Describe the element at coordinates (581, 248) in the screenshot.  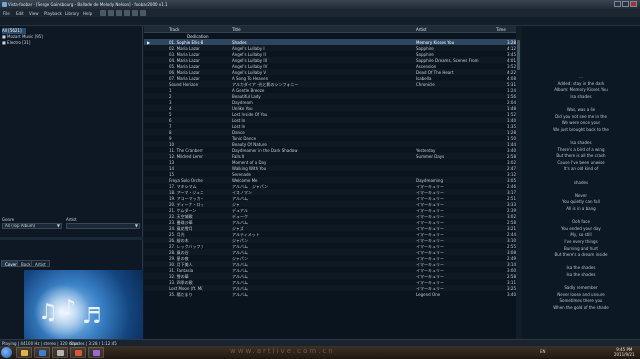
I see `lyric-line: Burning and hurt` at that location.